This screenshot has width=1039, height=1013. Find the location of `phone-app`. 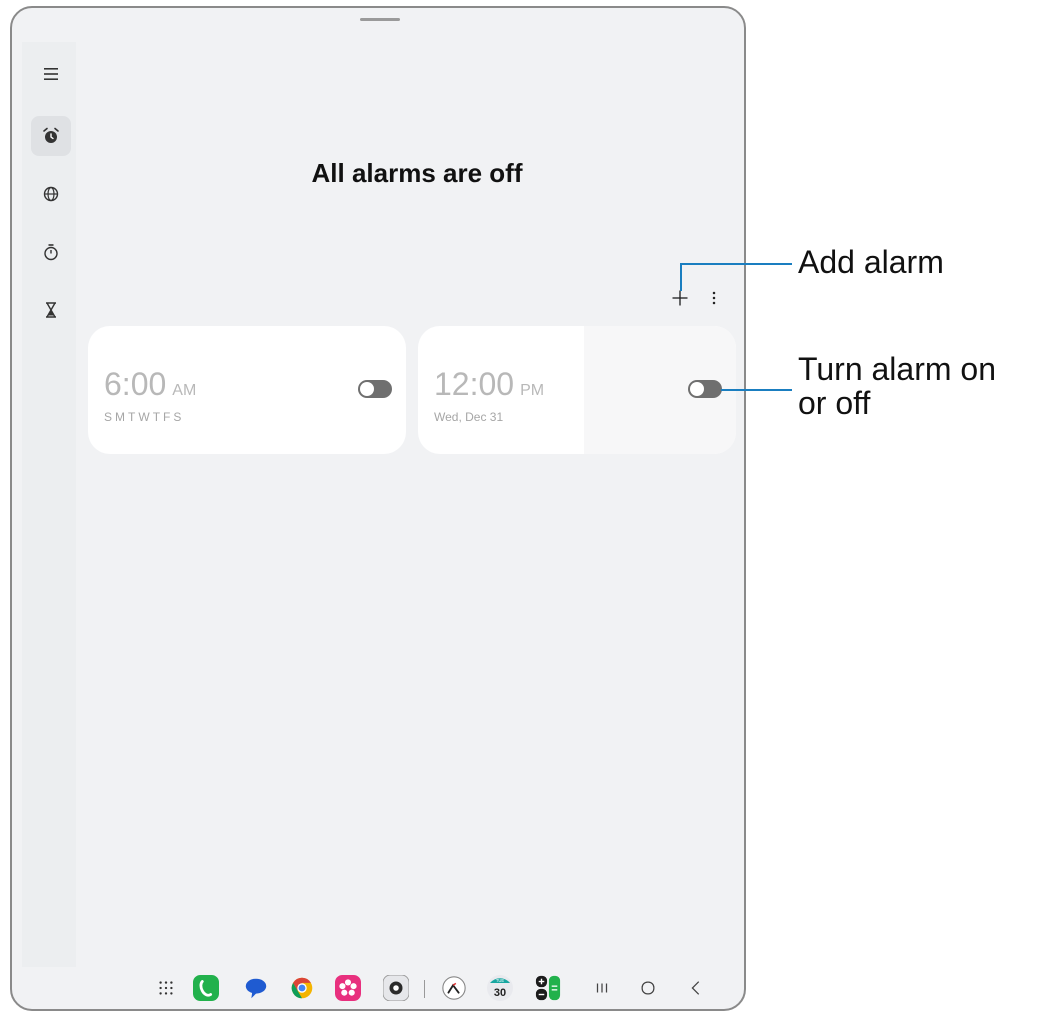

phone-app is located at coordinates (206, 988).